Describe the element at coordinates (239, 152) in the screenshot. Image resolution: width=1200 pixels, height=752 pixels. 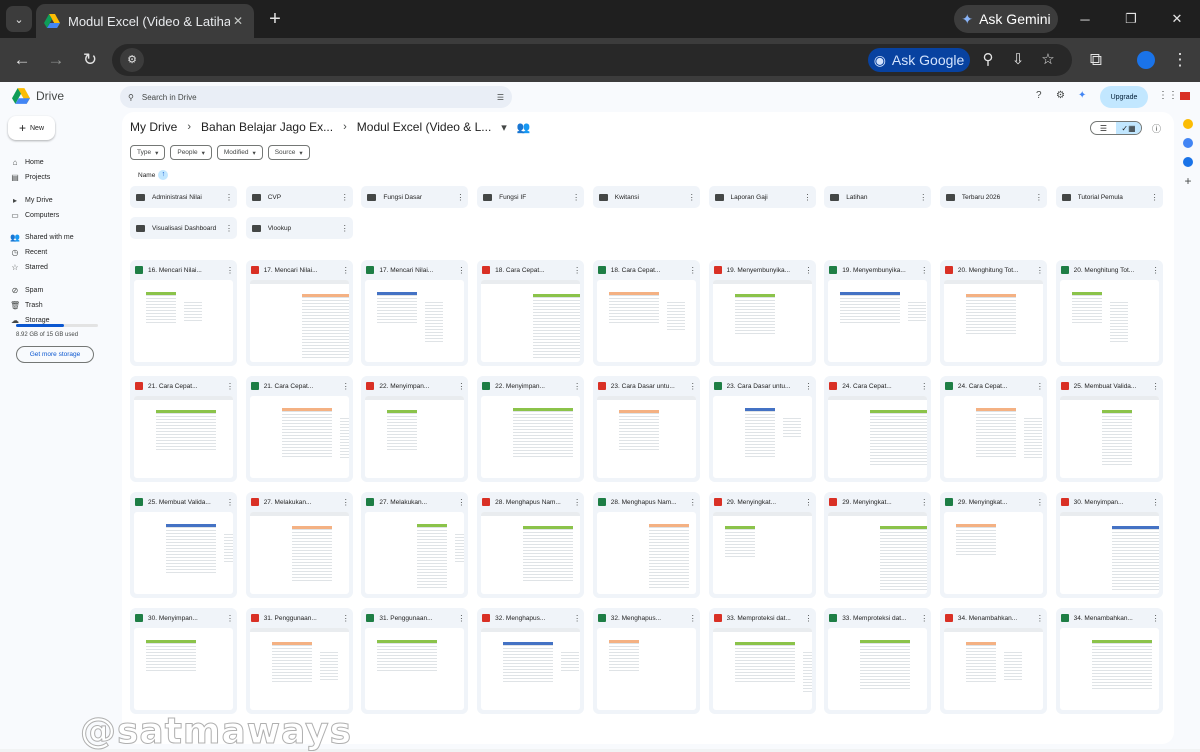
I see `filter-chip-modified: Modified ▾` at that location.